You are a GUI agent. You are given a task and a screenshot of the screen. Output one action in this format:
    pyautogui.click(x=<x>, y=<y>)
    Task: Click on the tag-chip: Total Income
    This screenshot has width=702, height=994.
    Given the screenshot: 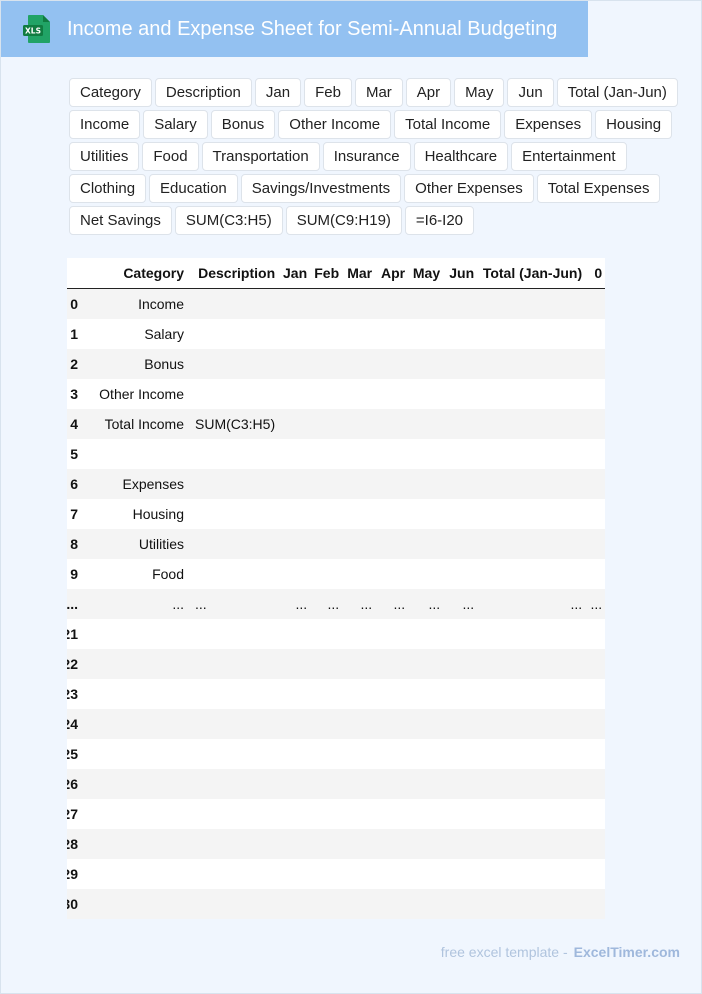 What is the action you would take?
    pyautogui.click(x=448, y=124)
    